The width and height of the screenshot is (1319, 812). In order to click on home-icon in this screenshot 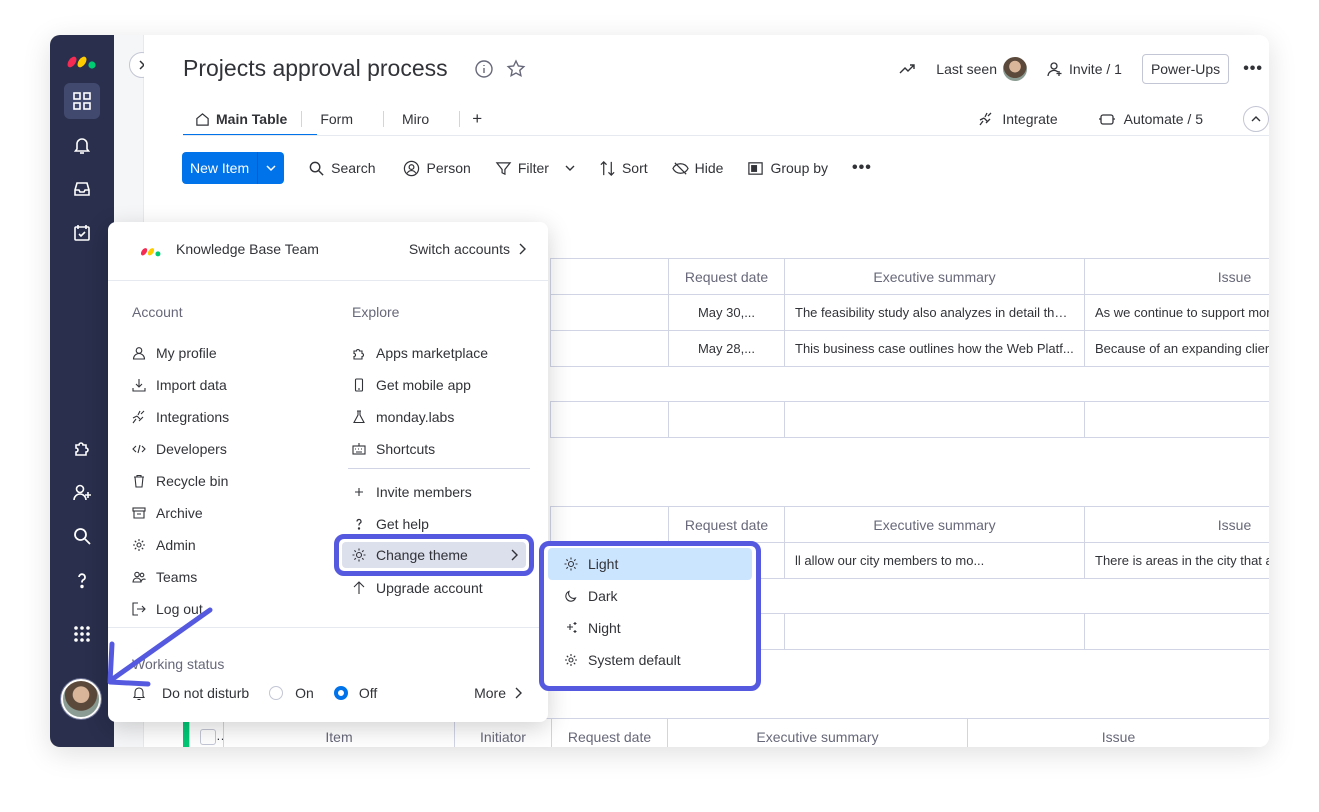, I will do `click(202, 119)`.